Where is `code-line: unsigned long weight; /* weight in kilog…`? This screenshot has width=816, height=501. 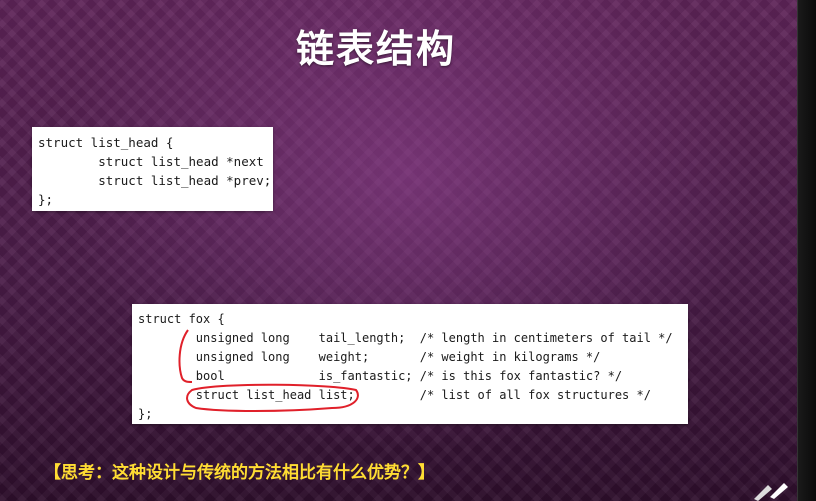 code-line: unsigned long weight; /* weight in kilog… is located at coordinates (369, 357).